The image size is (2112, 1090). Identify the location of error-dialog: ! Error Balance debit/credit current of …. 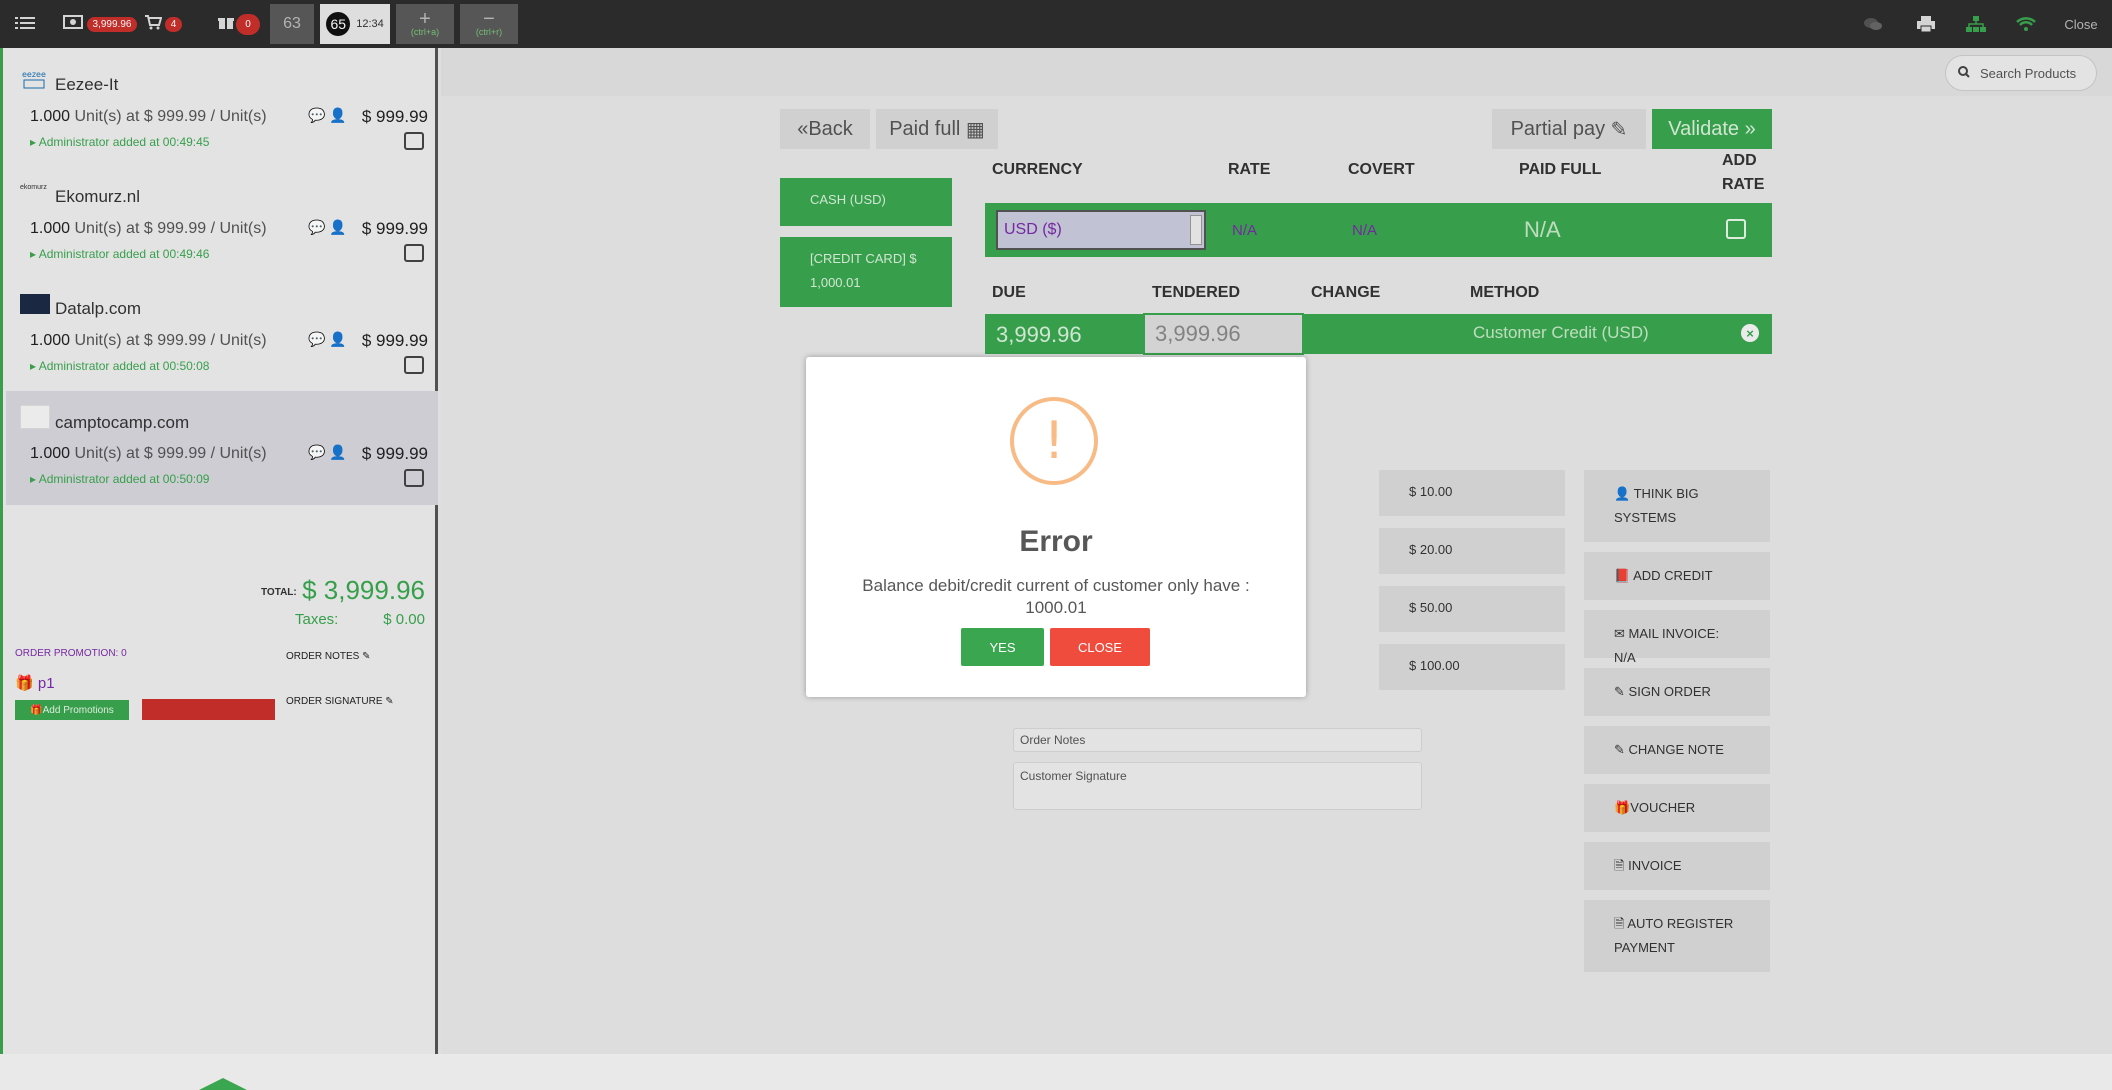
(1056, 527).